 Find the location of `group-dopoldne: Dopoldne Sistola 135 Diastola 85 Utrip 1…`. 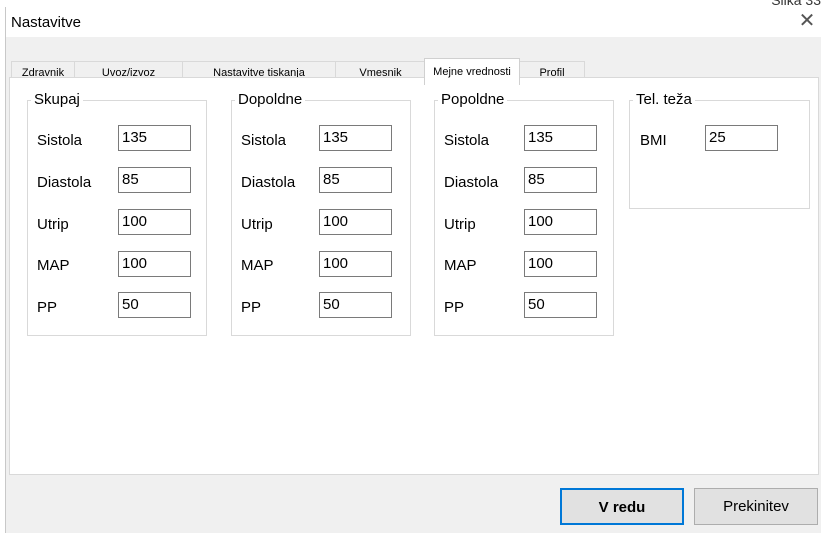

group-dopoldne: Dopoldne Sistola 135 Diastola 85 Utrip 1… is located at coordinates (321, 213).